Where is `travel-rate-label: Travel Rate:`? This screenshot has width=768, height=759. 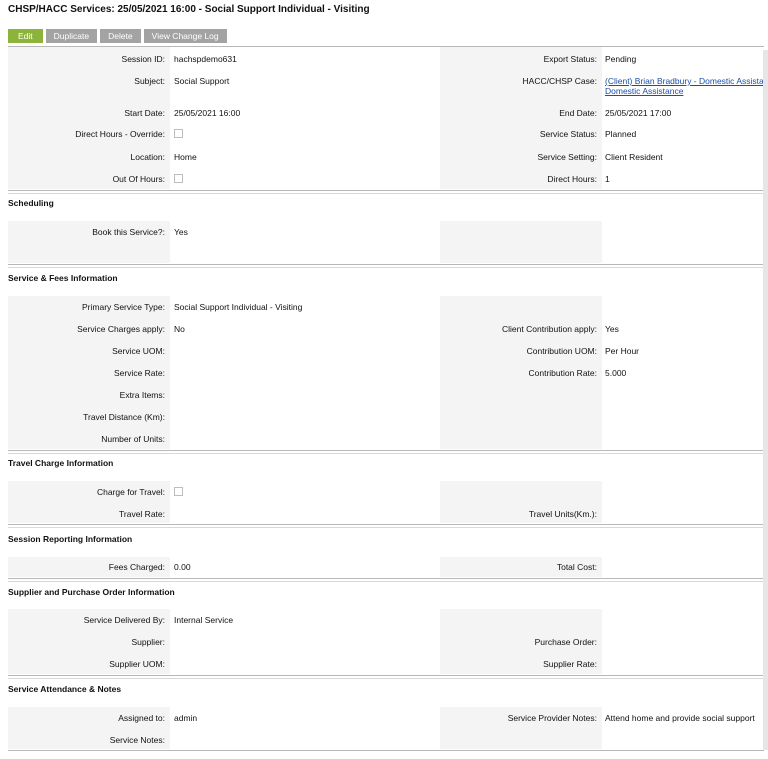 travel-rate-label: Travel Rate: is located at coordinates (142, 514).